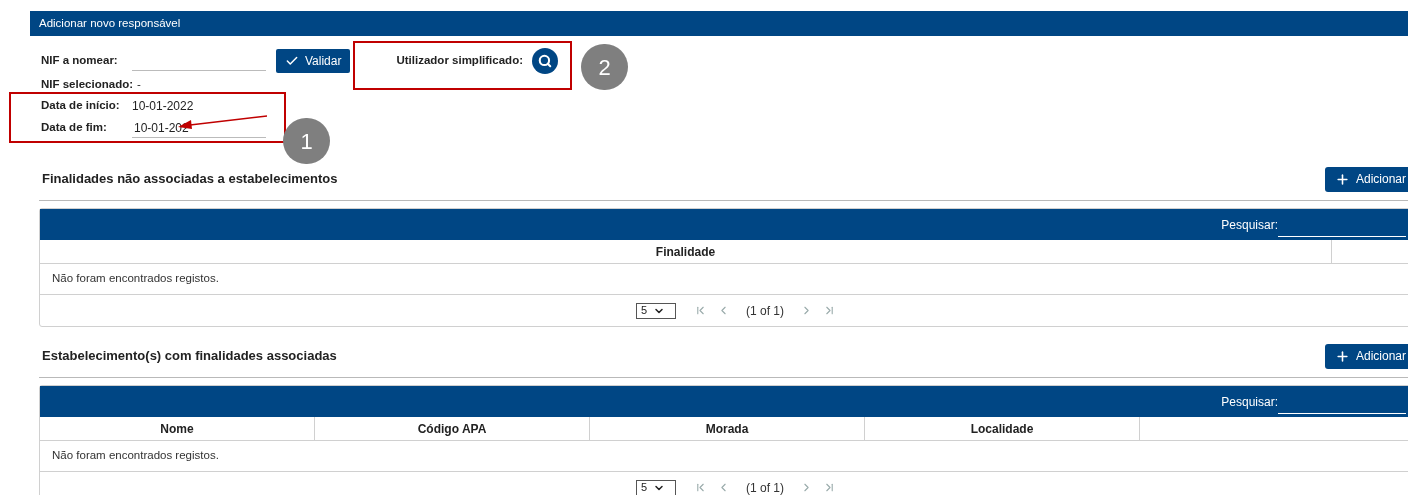 This screenshot has height=495, width=1408. What do you see at coordinates (452, 428) in the screenshot?
I see `column-header: Código APA` at bounding box center [452, 428].